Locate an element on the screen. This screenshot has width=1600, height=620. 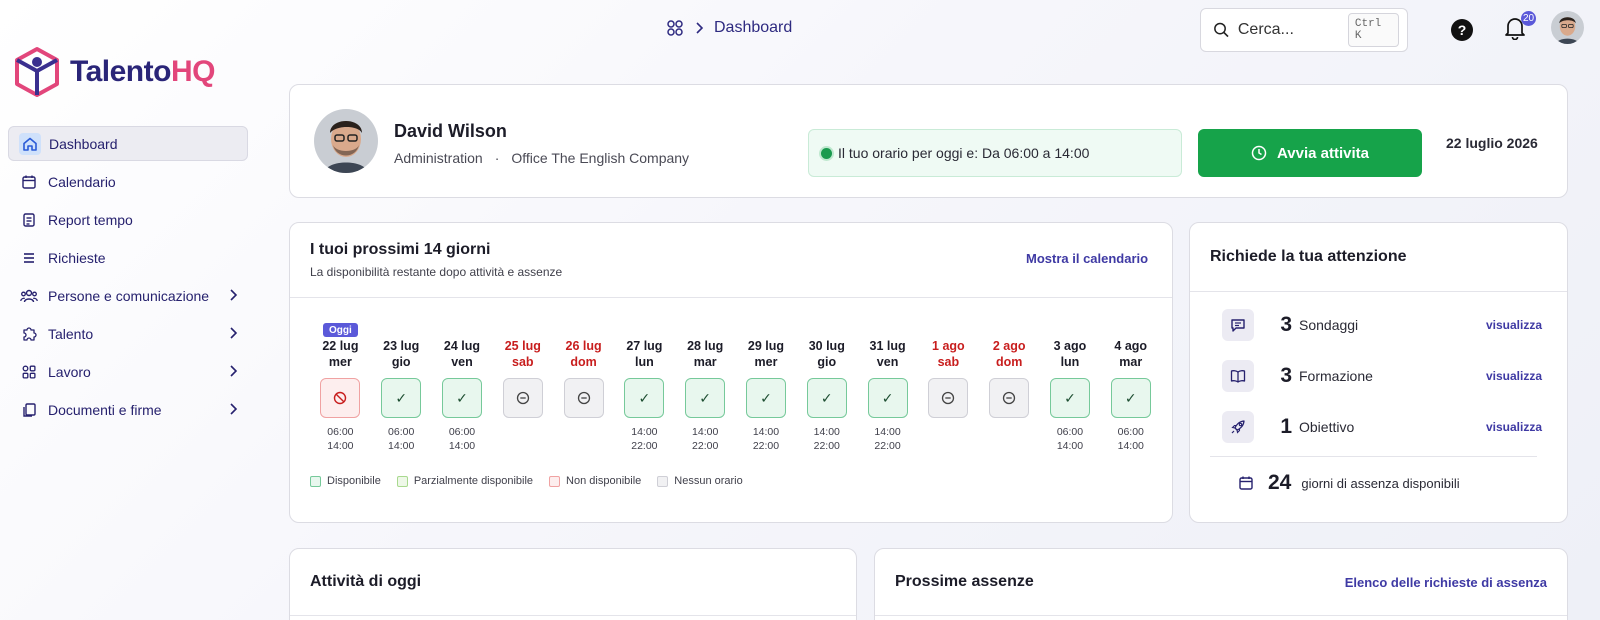
minus-circle-icon is located at coordinates (522, 398).